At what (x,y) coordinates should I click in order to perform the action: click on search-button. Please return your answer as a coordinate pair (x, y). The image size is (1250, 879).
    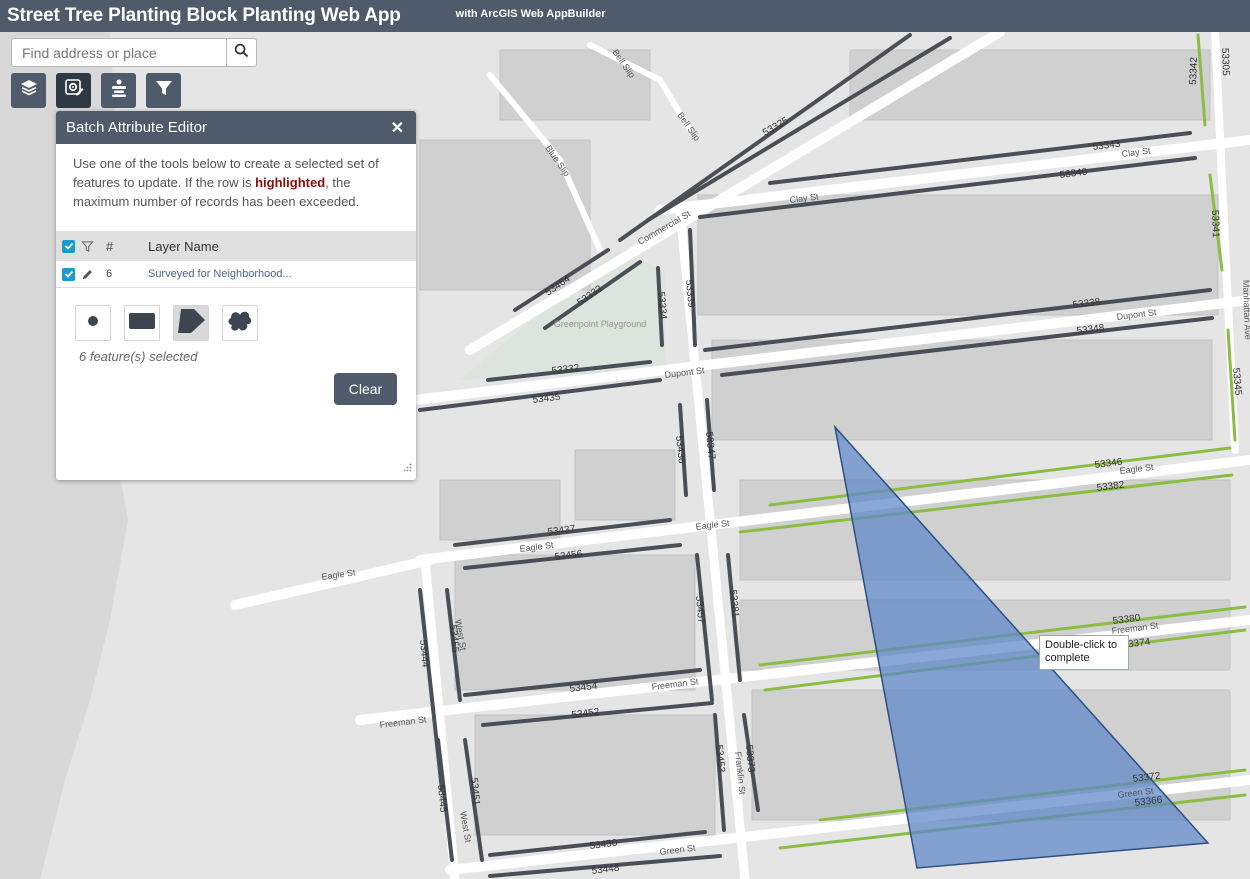
    Looking at the image, I should click on (241, 52).